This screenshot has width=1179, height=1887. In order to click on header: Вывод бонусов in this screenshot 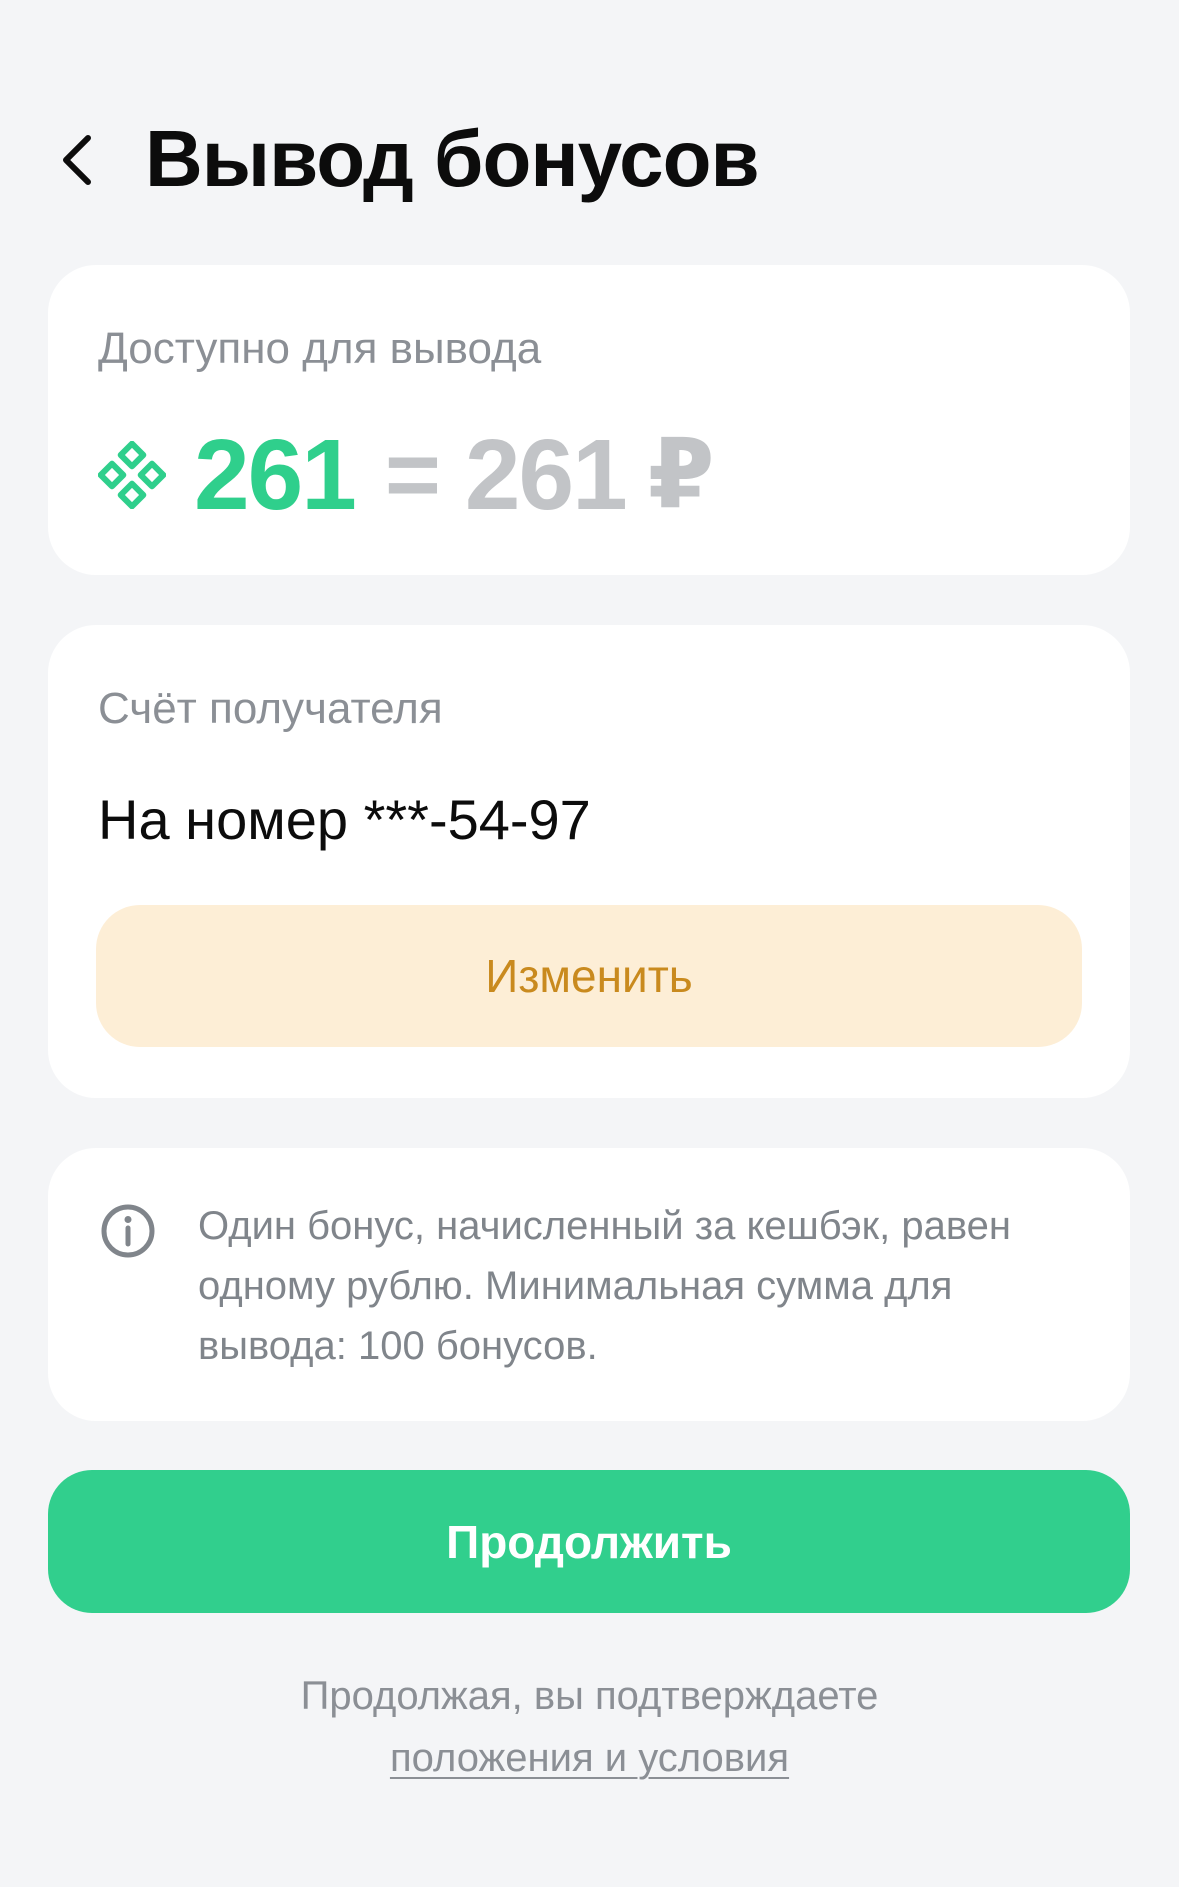, I will do `click(589, 160)`.